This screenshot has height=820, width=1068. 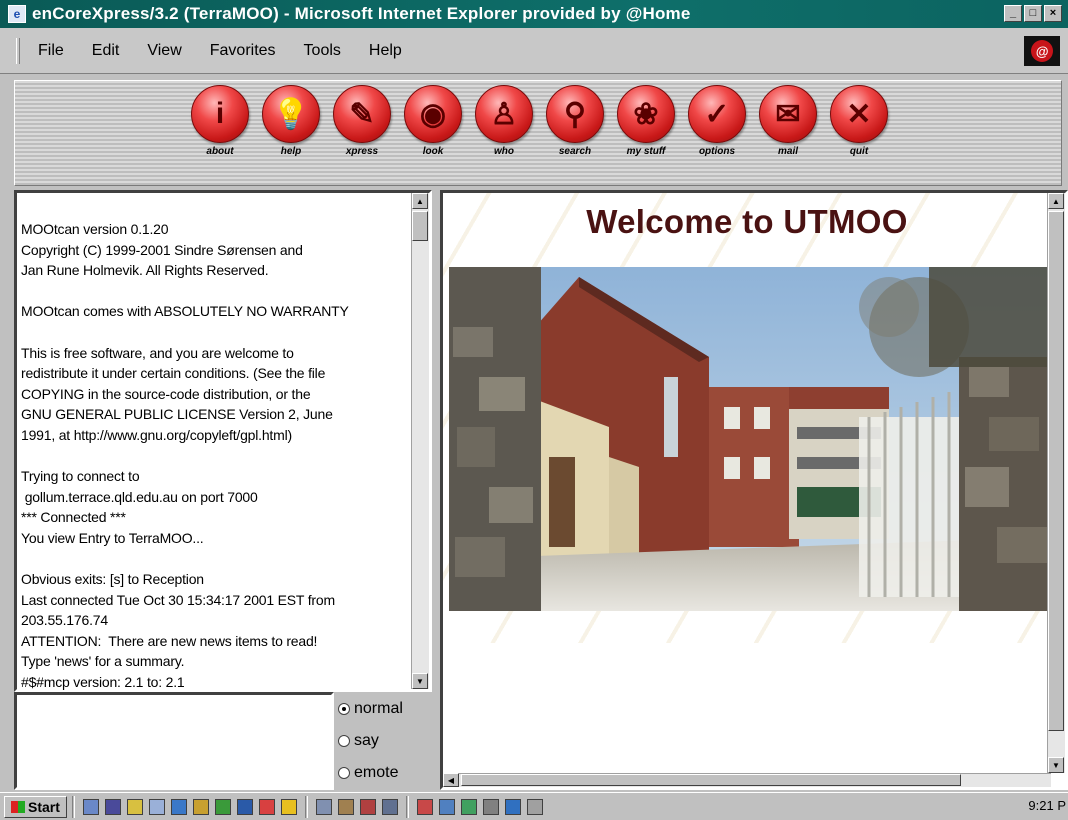 I want to click on close-icon: ✕, so click(x=859, y=114).